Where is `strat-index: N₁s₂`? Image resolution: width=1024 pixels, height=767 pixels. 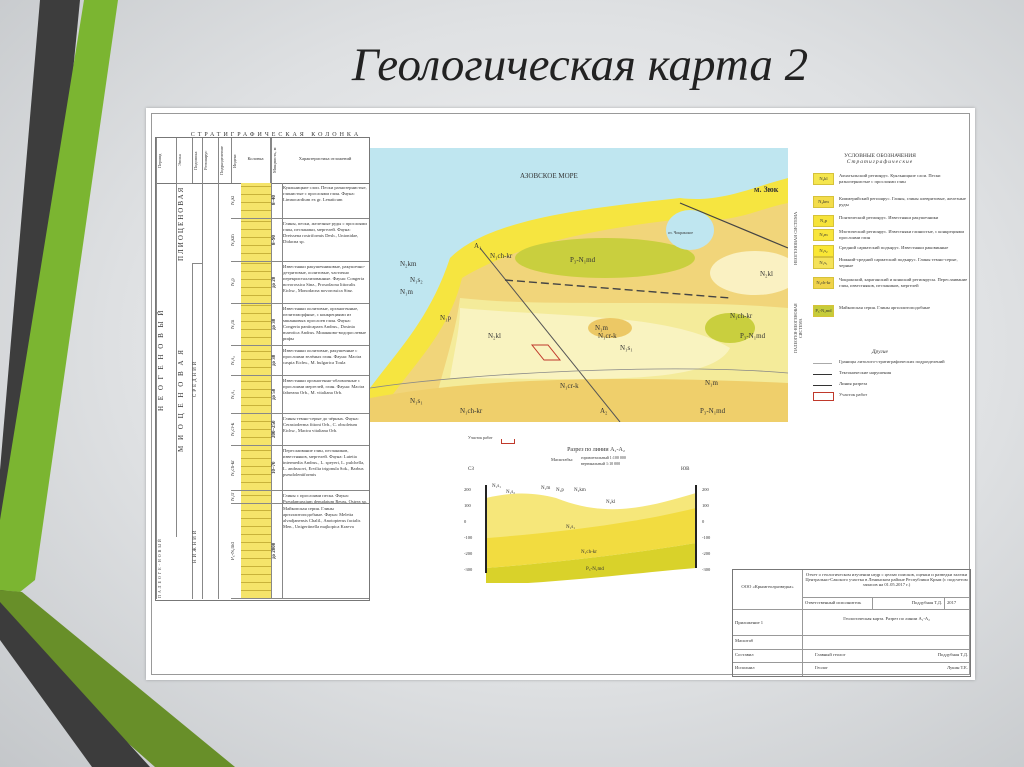 strat-index: N₁s₂ is located at coordinates (233, 360).